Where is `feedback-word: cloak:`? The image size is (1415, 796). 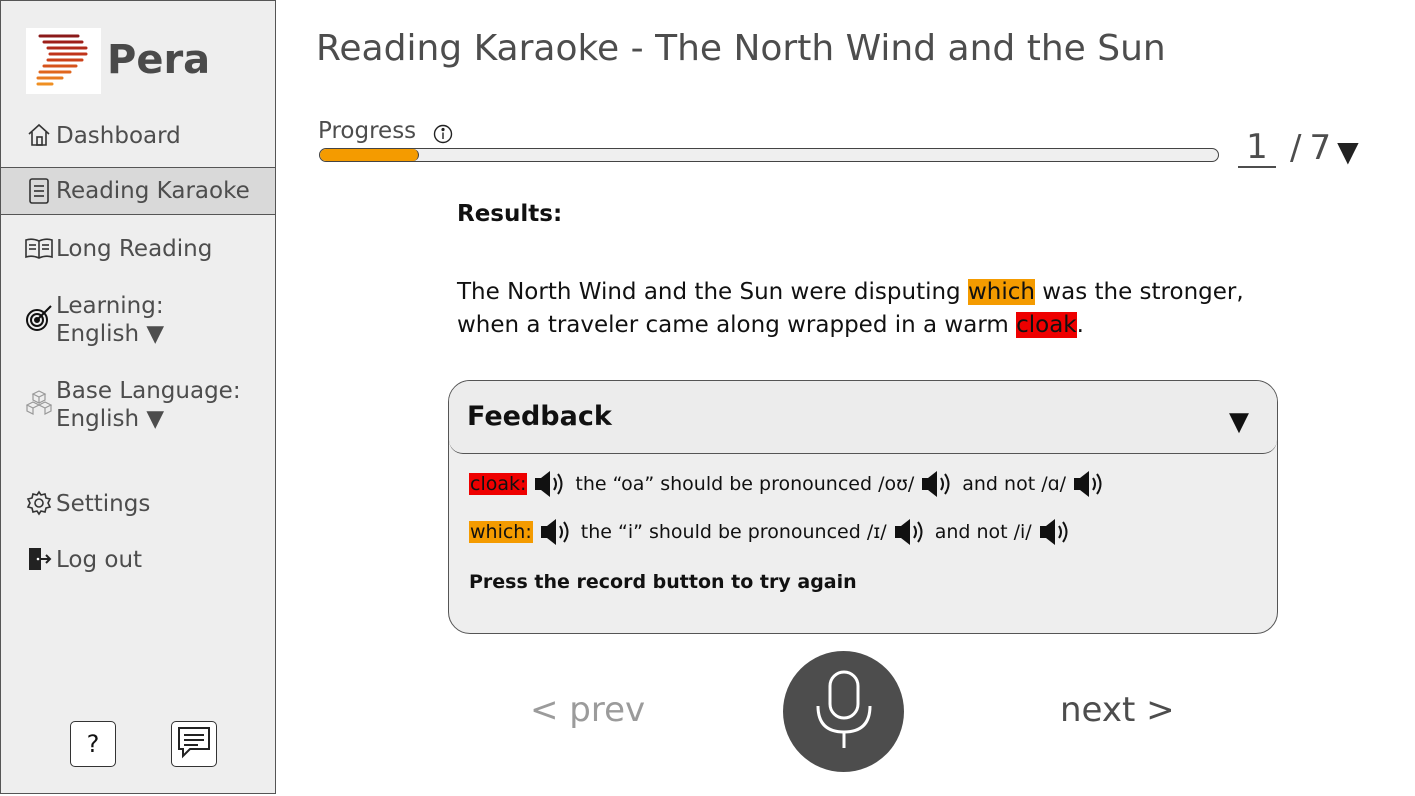
feedback-word: cloak: is located at coordinates (498, 484).